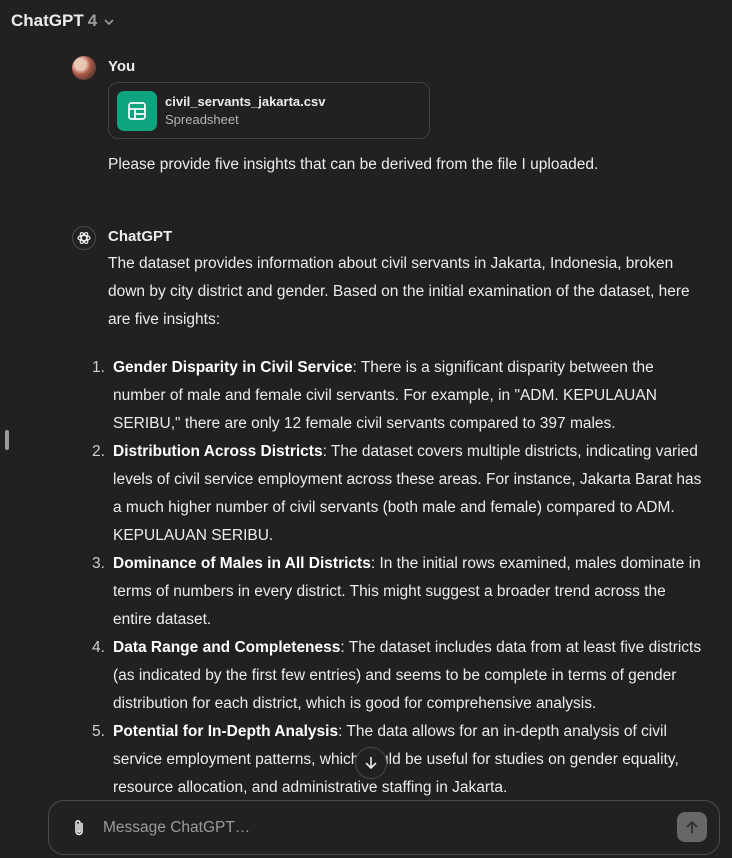 Image resolution: width=732 pixels, height=858 pixels. Describe the element at coordinates (98, 647) in the screenshot. I see `list-item-number: 4.` at that location.